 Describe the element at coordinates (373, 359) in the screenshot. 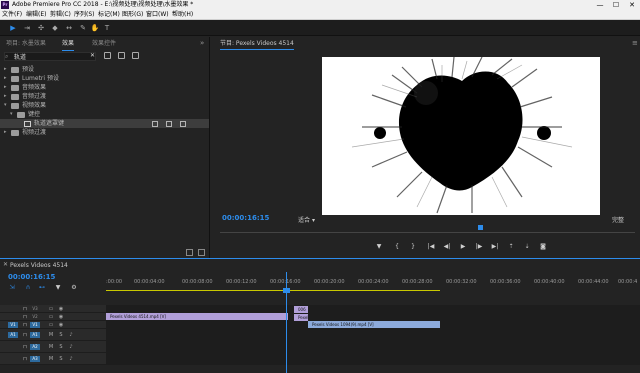

I see `track-lane-a3` at that location.